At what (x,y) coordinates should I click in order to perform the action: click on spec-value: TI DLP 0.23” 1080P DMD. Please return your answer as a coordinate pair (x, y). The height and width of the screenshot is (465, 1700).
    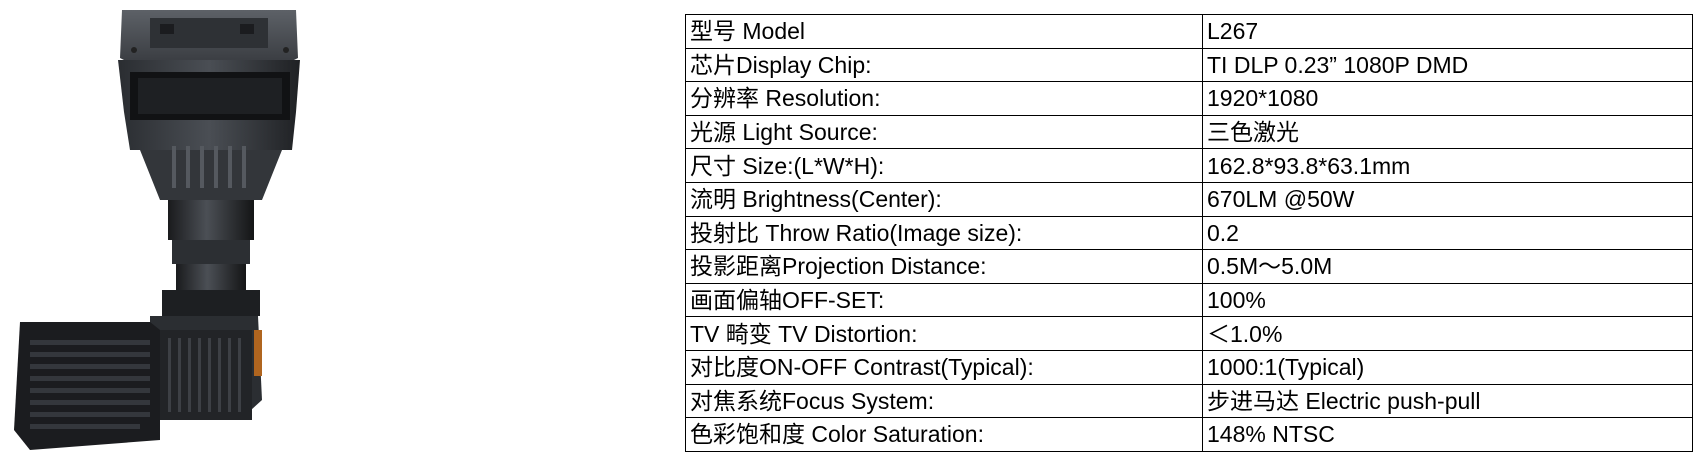
    Looking at the image, I should click on (1447, 65).